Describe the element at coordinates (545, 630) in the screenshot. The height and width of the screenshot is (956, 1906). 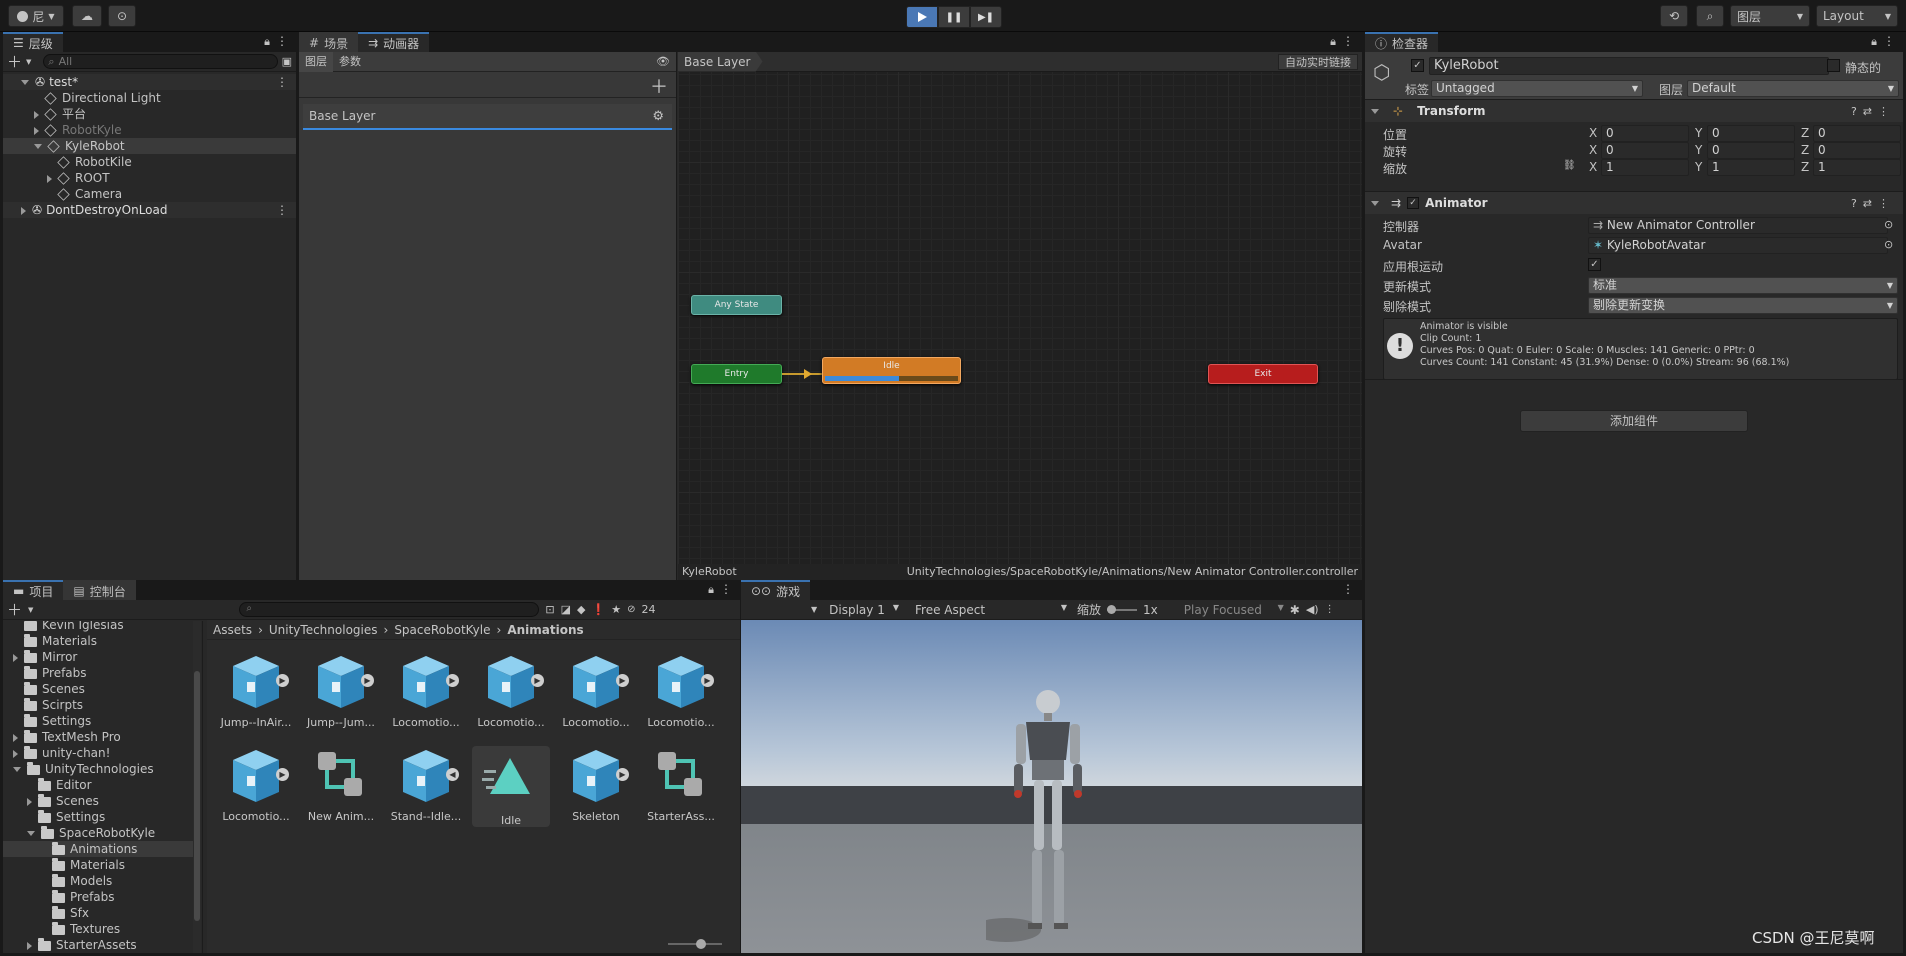
I see `breadcrumb-item: Animations` at that location.